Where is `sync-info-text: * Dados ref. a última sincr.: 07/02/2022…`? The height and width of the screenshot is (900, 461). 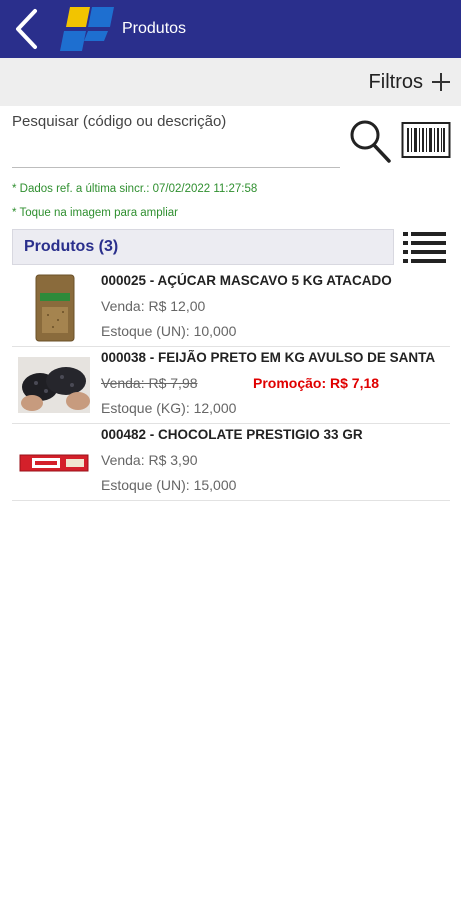 sync-info-text: * Dados ref. a última sincr.: 07/02/2022… is located at coordinates (135, 189).